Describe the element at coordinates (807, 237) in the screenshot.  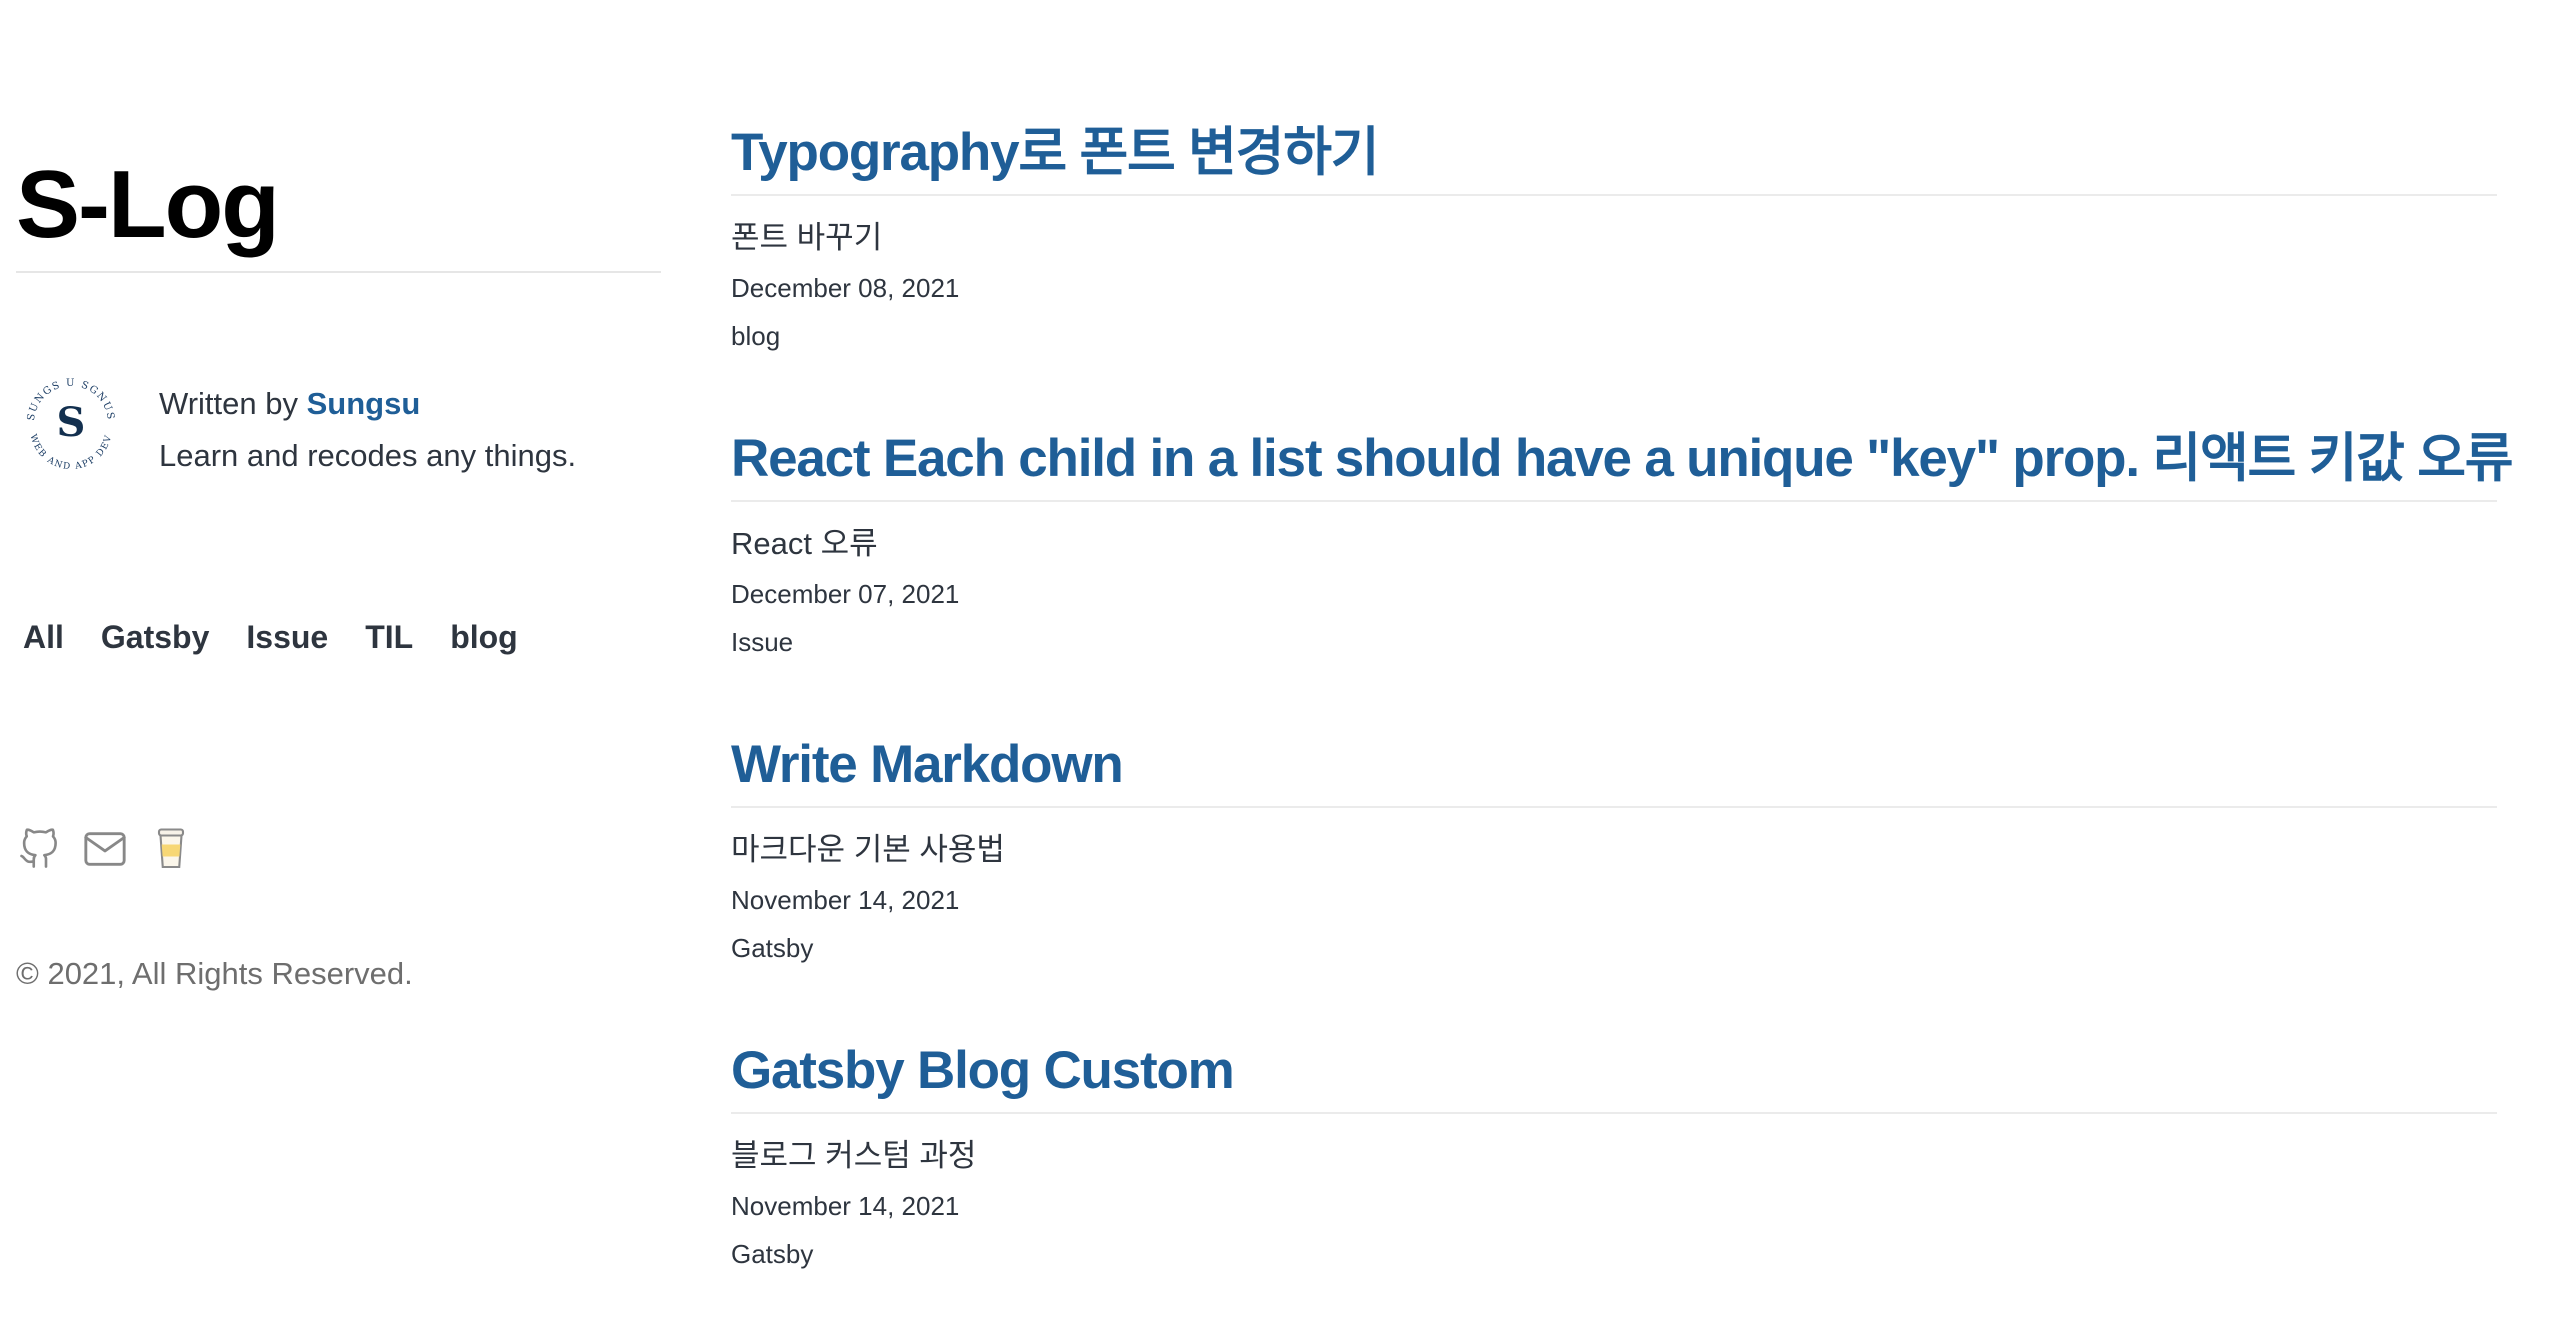
I see `post-description: 폰트 바꾸기` at that location.